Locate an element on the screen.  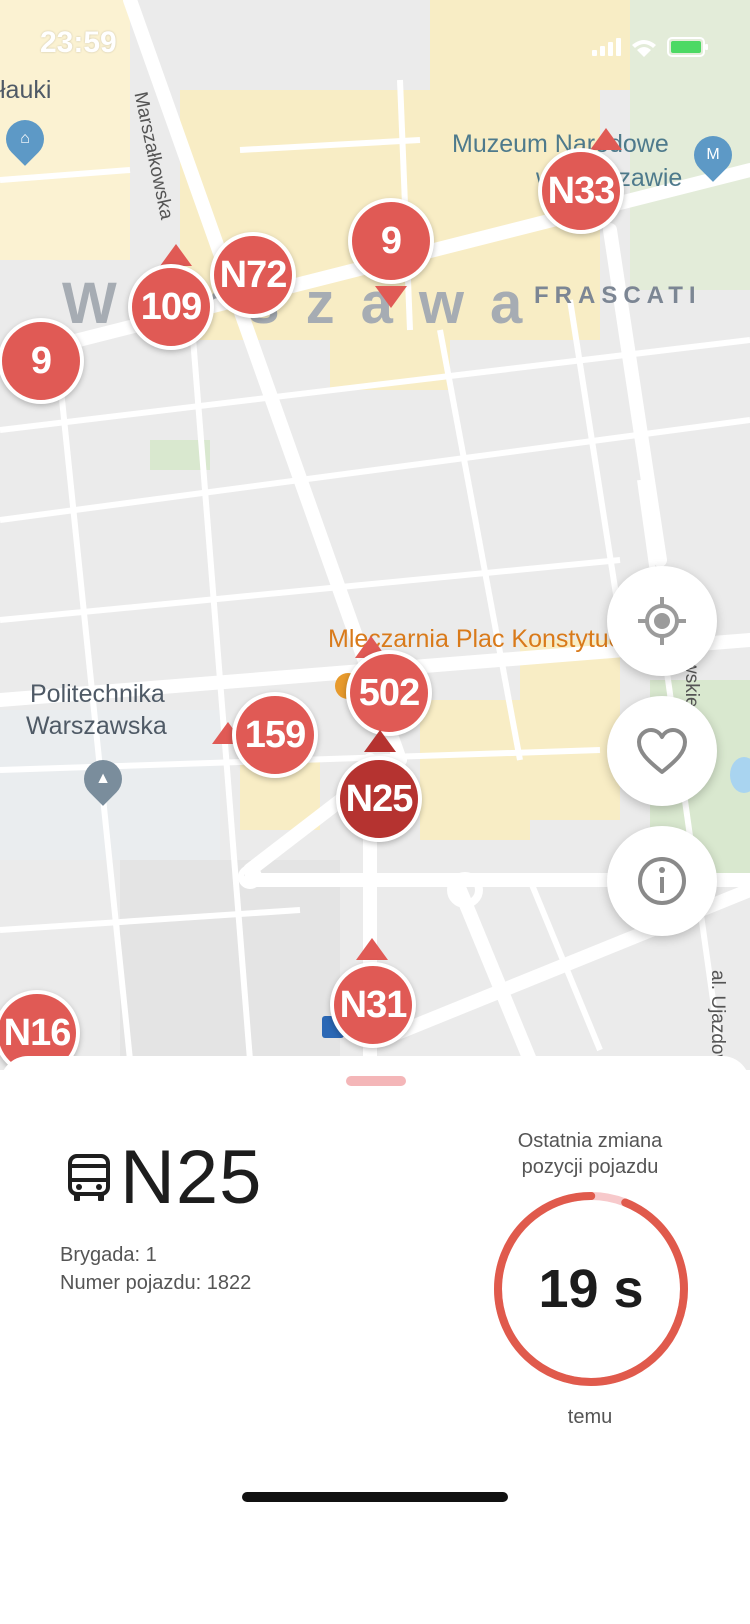
poi-museum-icon: M is located at coordinates (713, 155).